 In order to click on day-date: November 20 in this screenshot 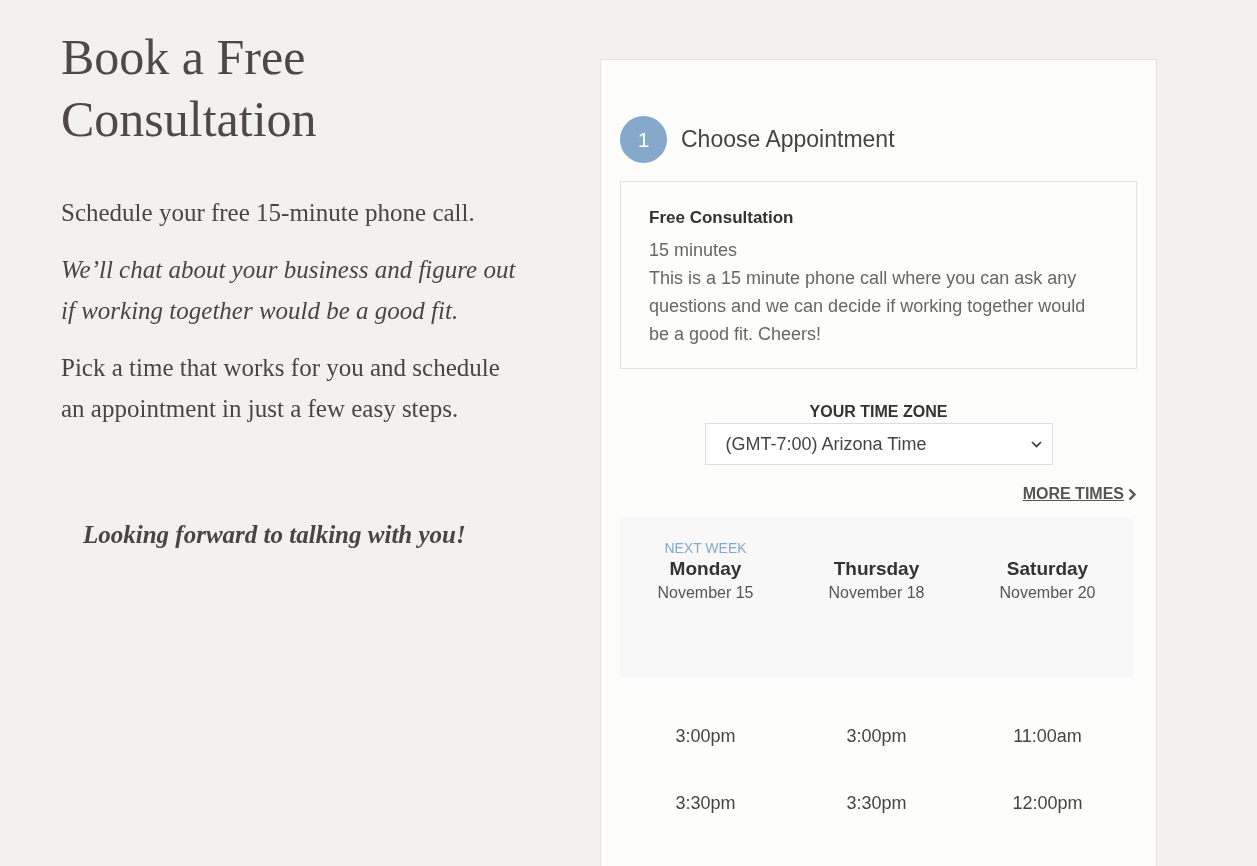, I will do `click(1047, 593)`.